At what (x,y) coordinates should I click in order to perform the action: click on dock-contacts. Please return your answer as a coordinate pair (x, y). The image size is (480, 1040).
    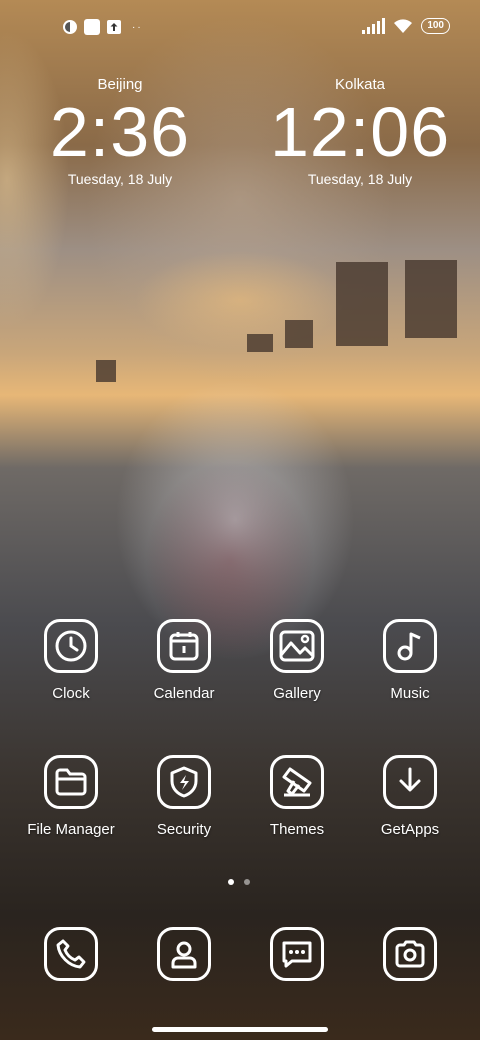
    Looking at the image, I should click on (184, 954).